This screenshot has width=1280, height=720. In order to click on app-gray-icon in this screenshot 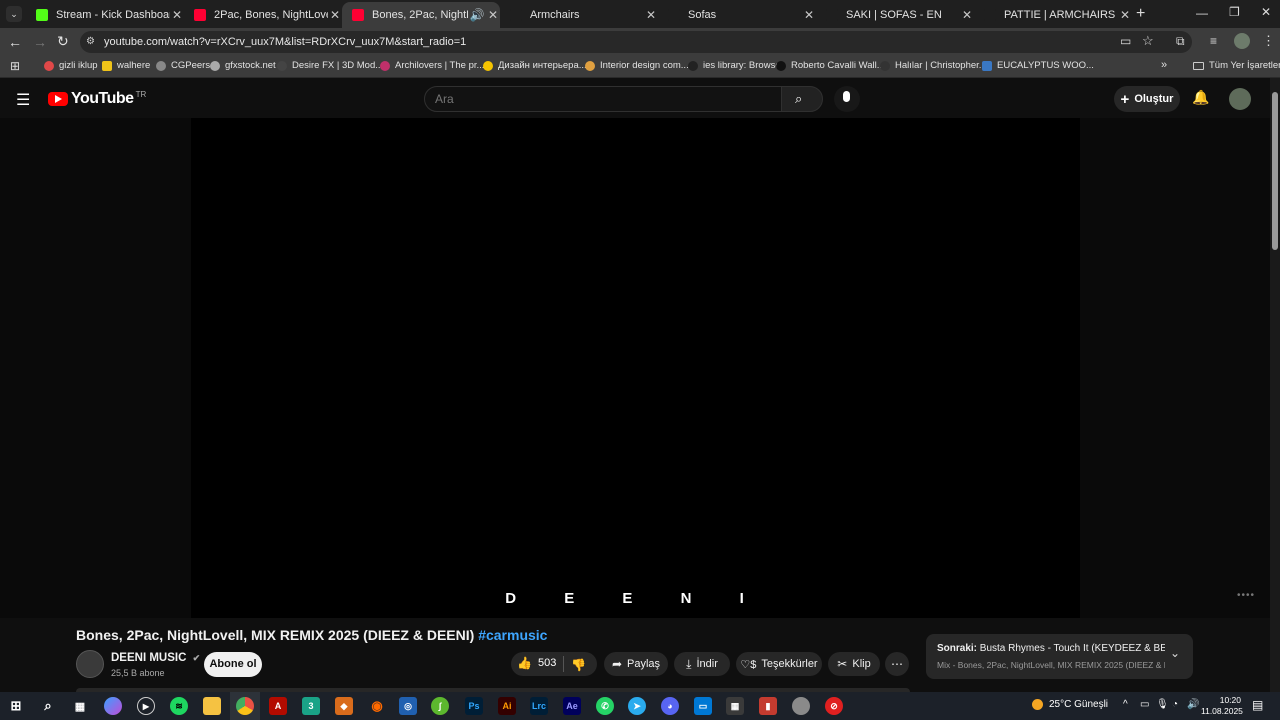, I will do `click(801, 706)`.